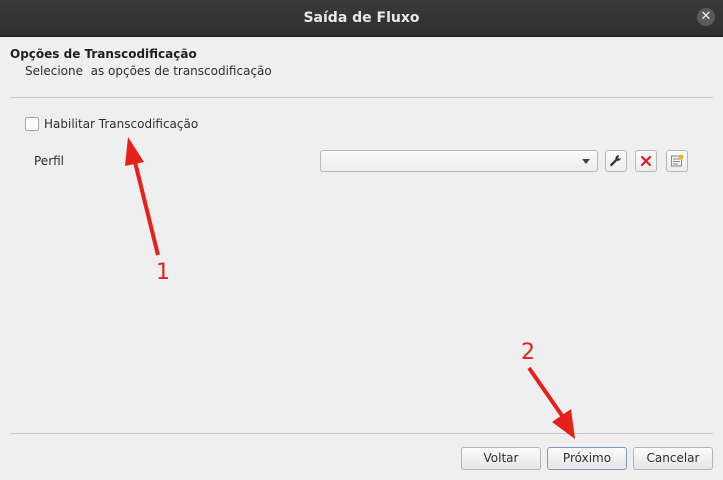  I want to click on annotation-number-1: 1, so click(163, 272).